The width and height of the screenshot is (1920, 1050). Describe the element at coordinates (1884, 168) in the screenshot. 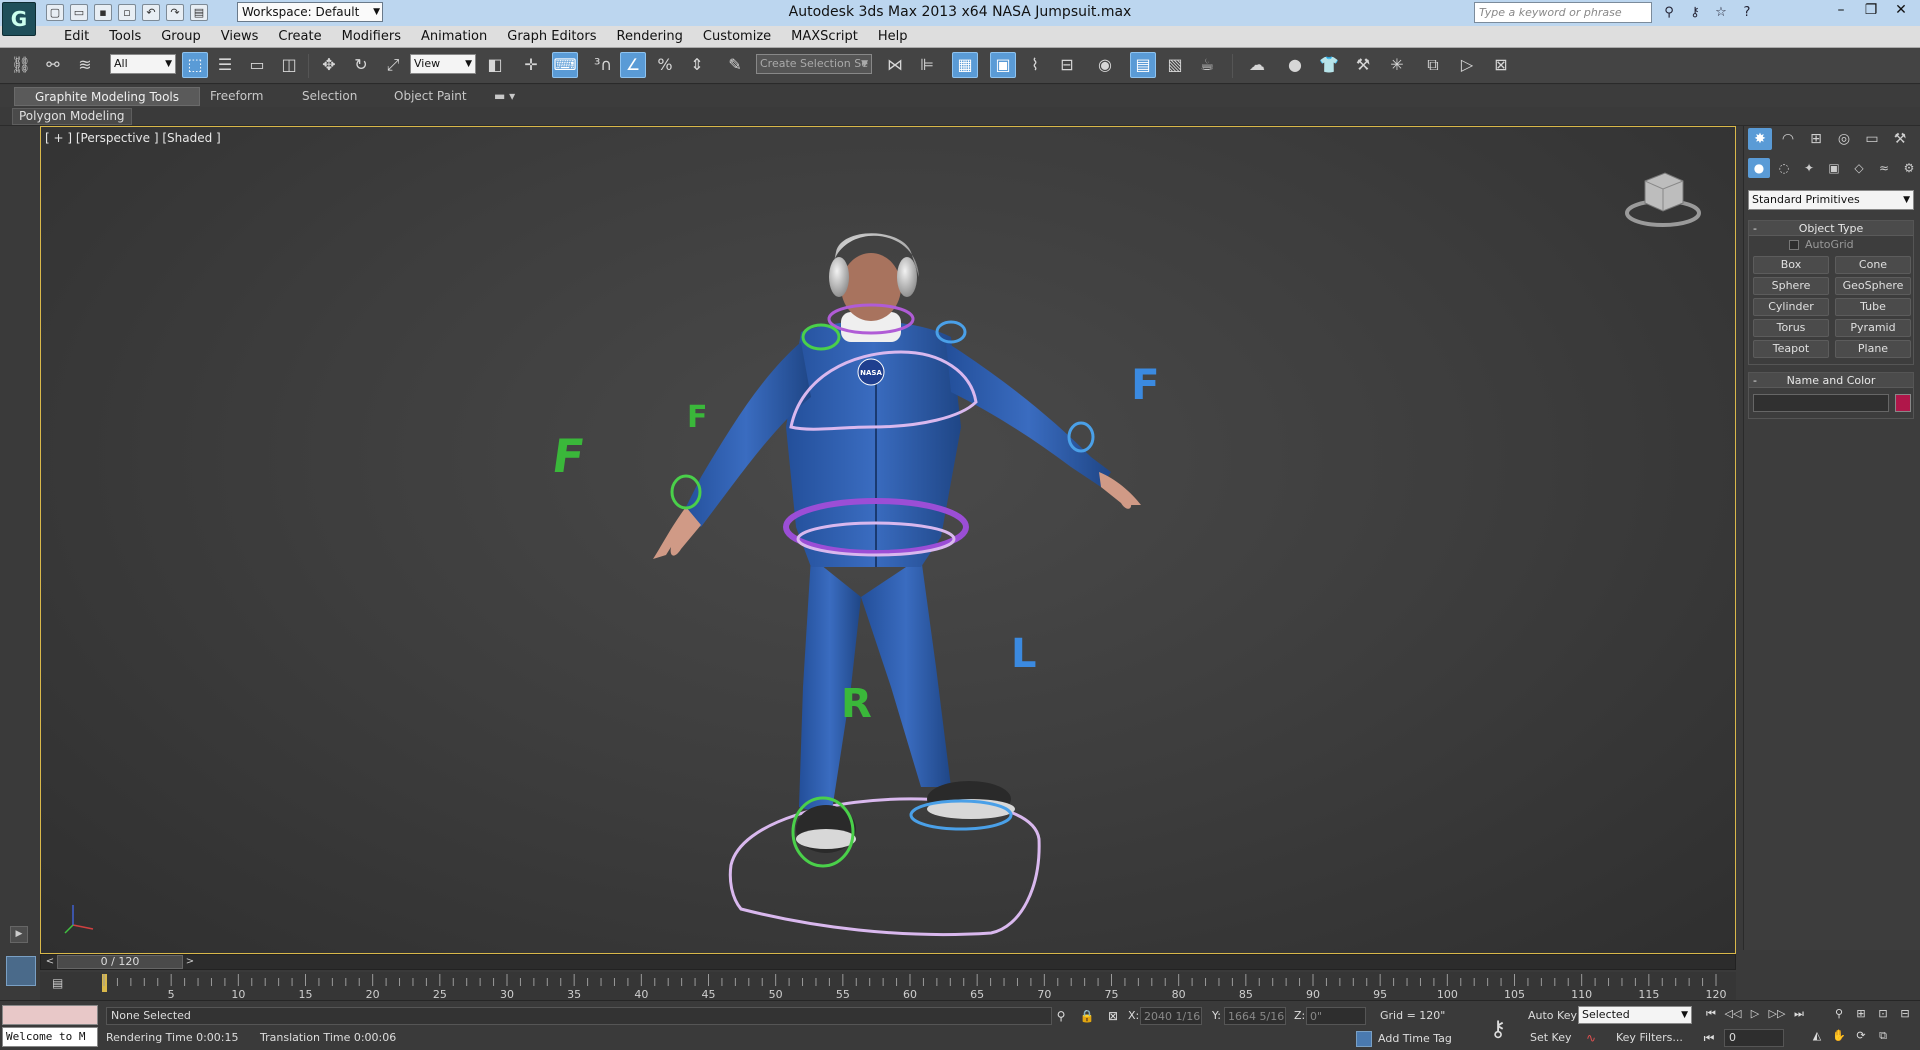

I see `space-warps-icon: ≈` at that location.